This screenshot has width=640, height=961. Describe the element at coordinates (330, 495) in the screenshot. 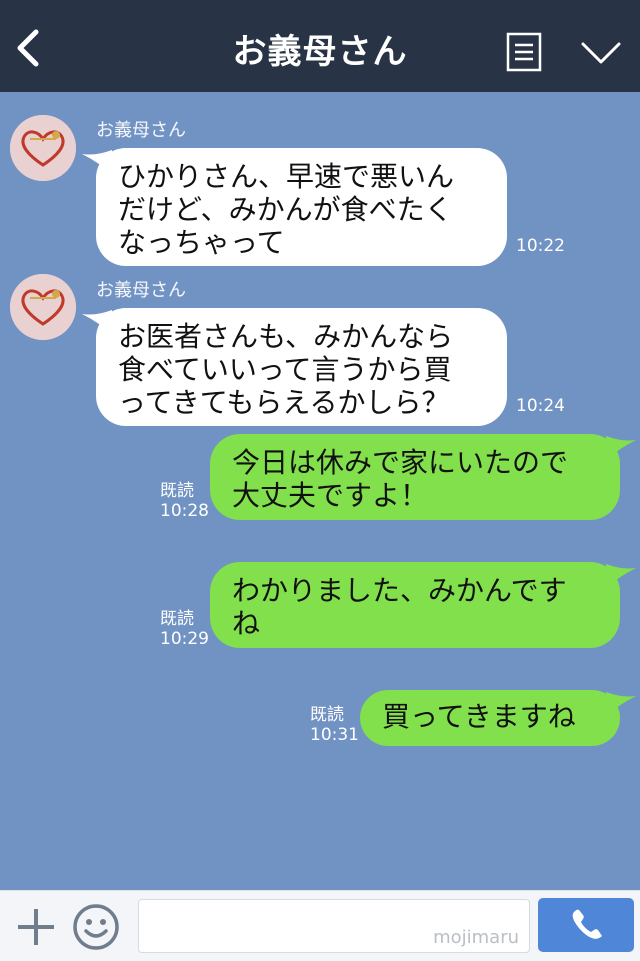

I see `message-line: 大丈夫ですよ！` at that location.